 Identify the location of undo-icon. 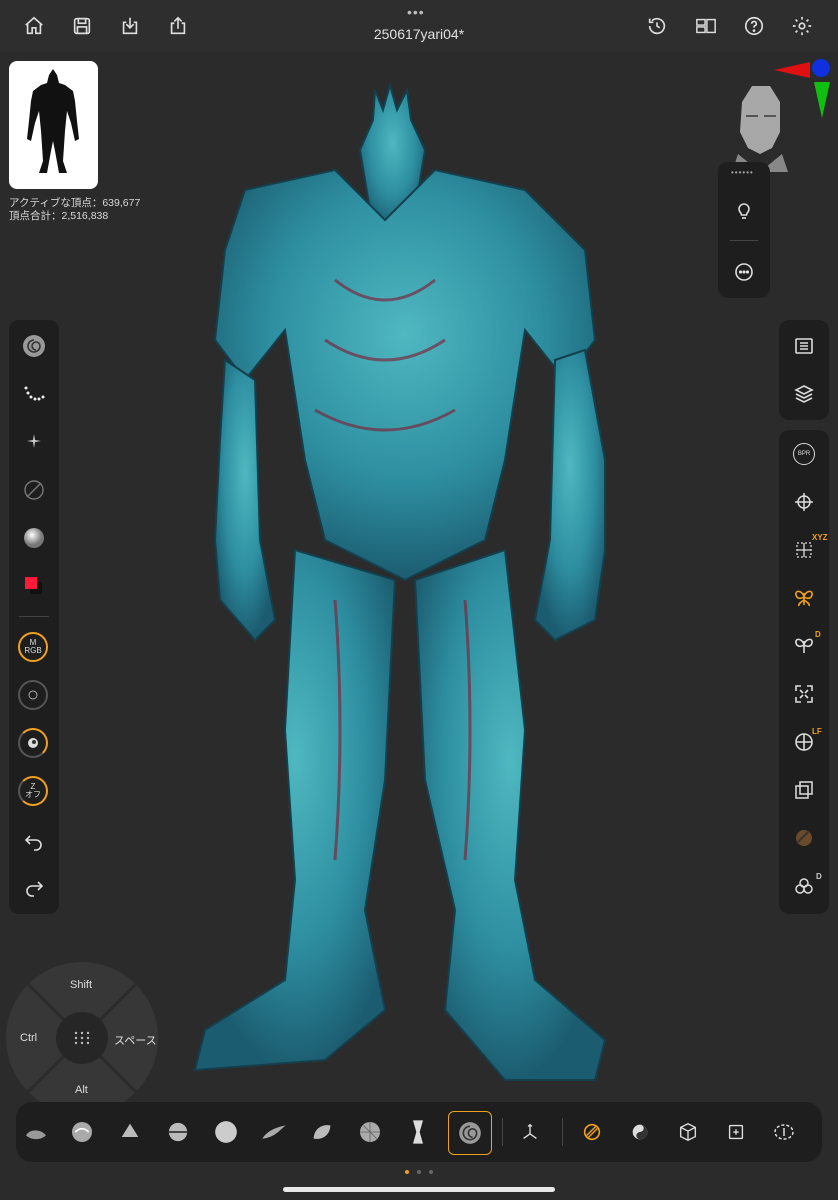
(34, 842).